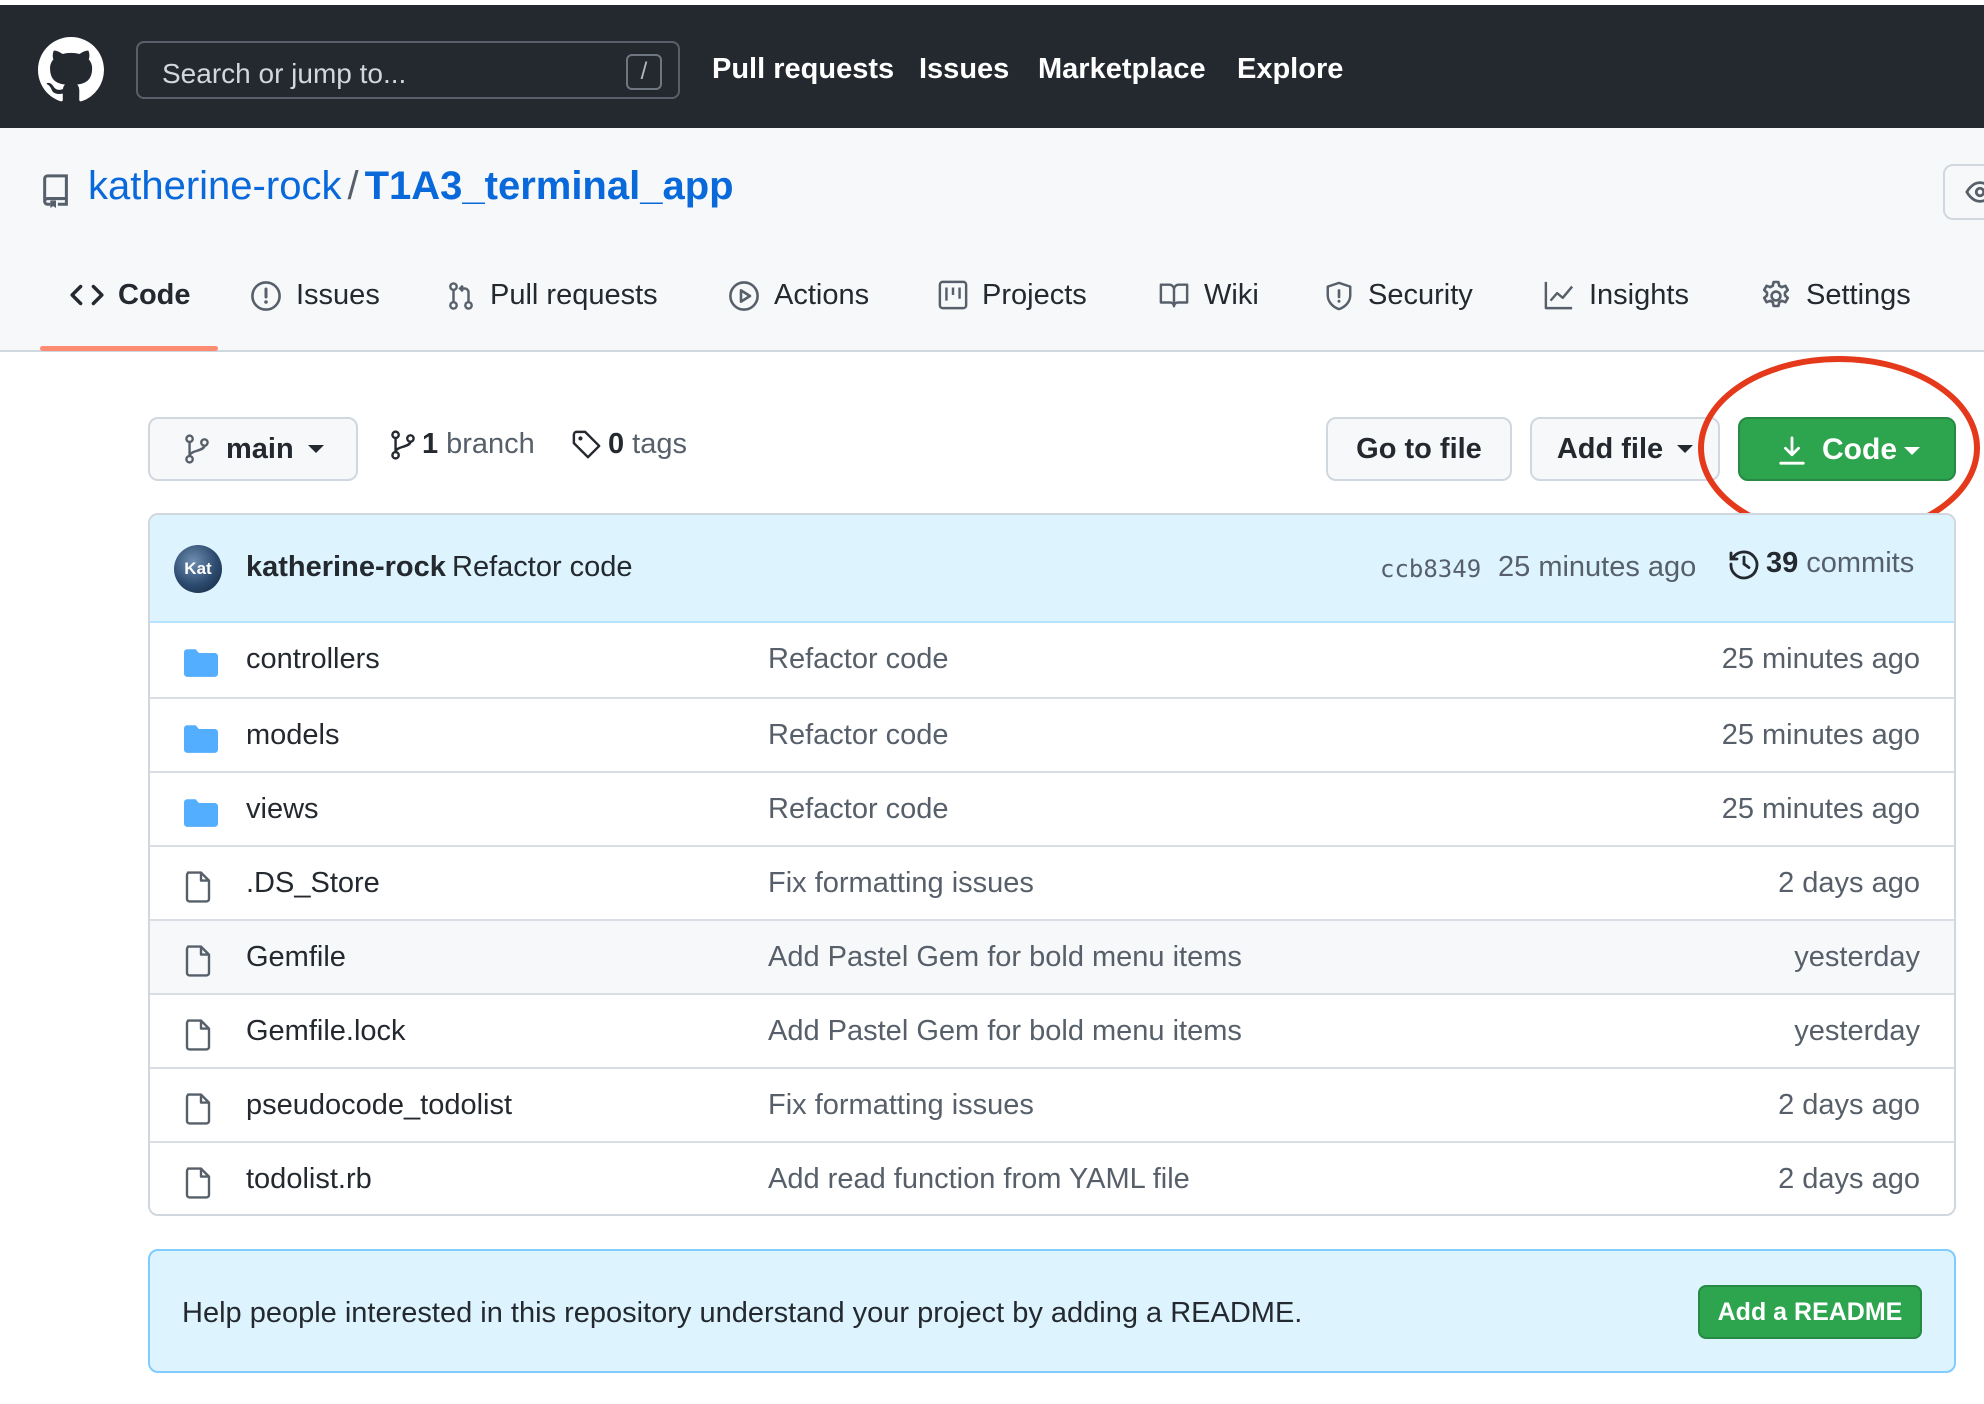 This screenshot has width=1984, height=1404. Describe the element at coordinates (55, 191) in the screenshot. I see `repo-icon` at that location.